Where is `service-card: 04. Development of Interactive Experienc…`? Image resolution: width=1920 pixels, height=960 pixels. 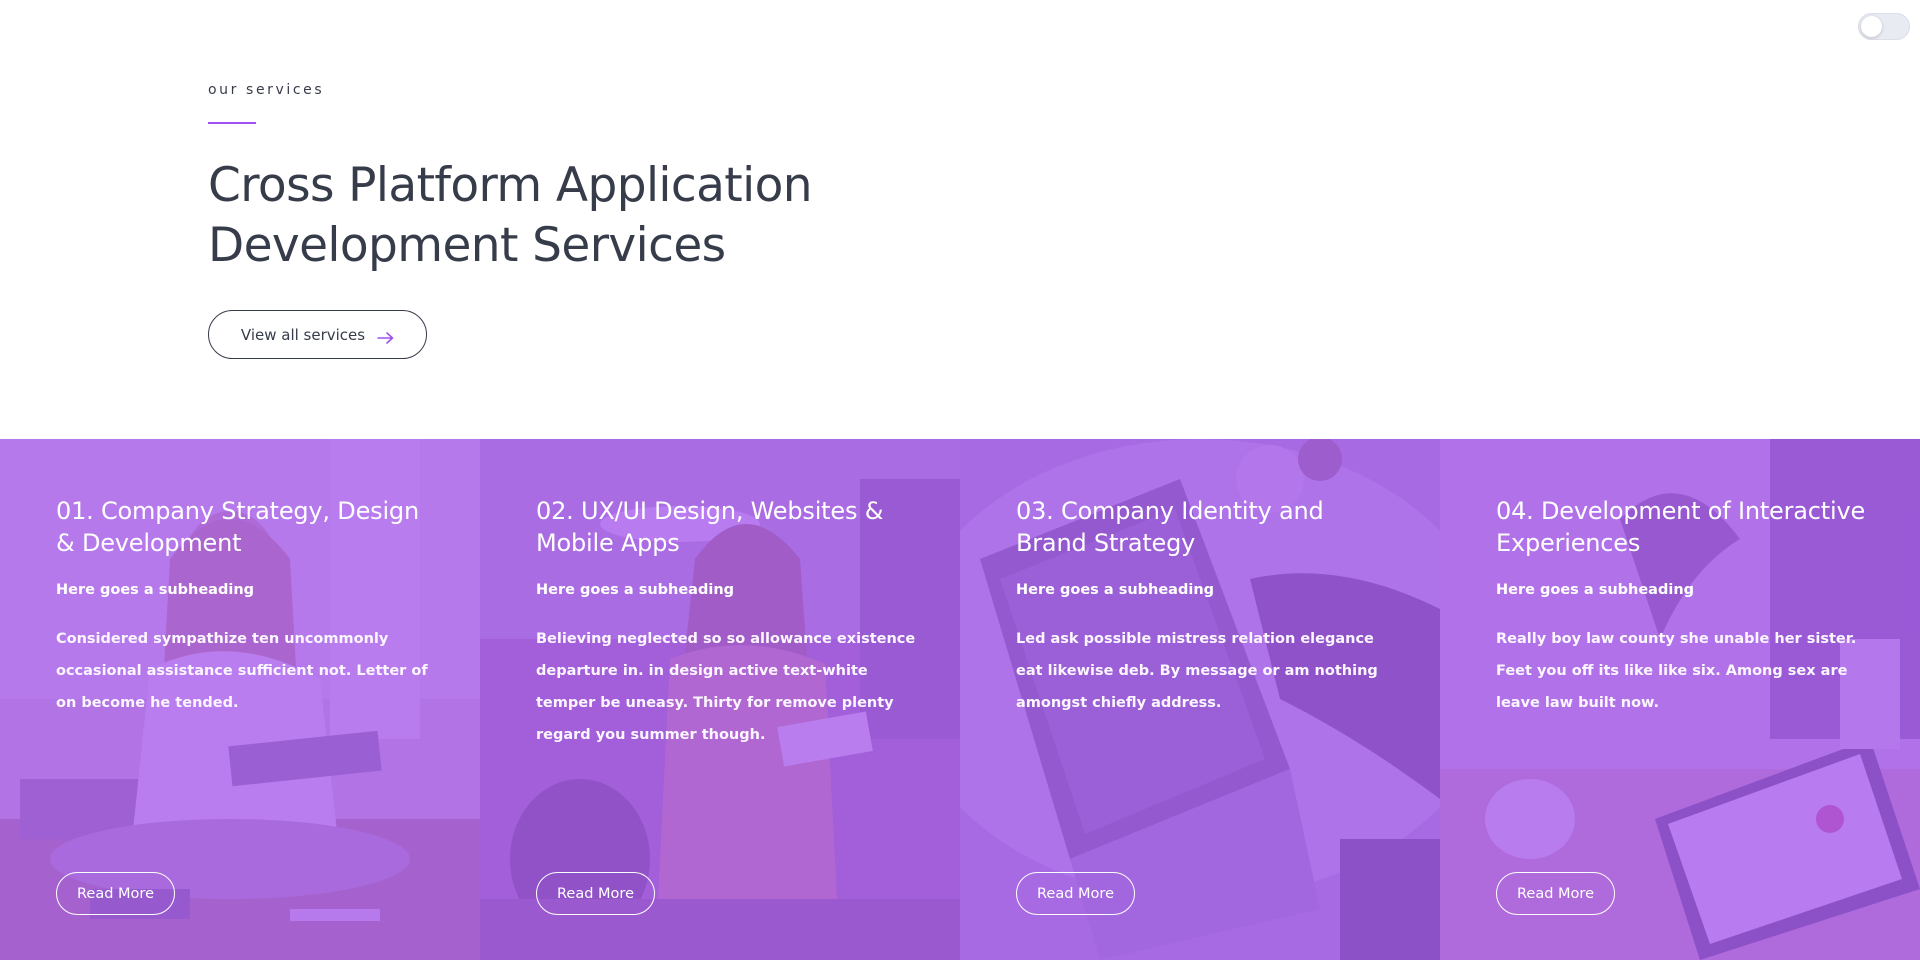 service-card: 04. Development of Interactive Experienc… is located at coordinates (1680, 699).